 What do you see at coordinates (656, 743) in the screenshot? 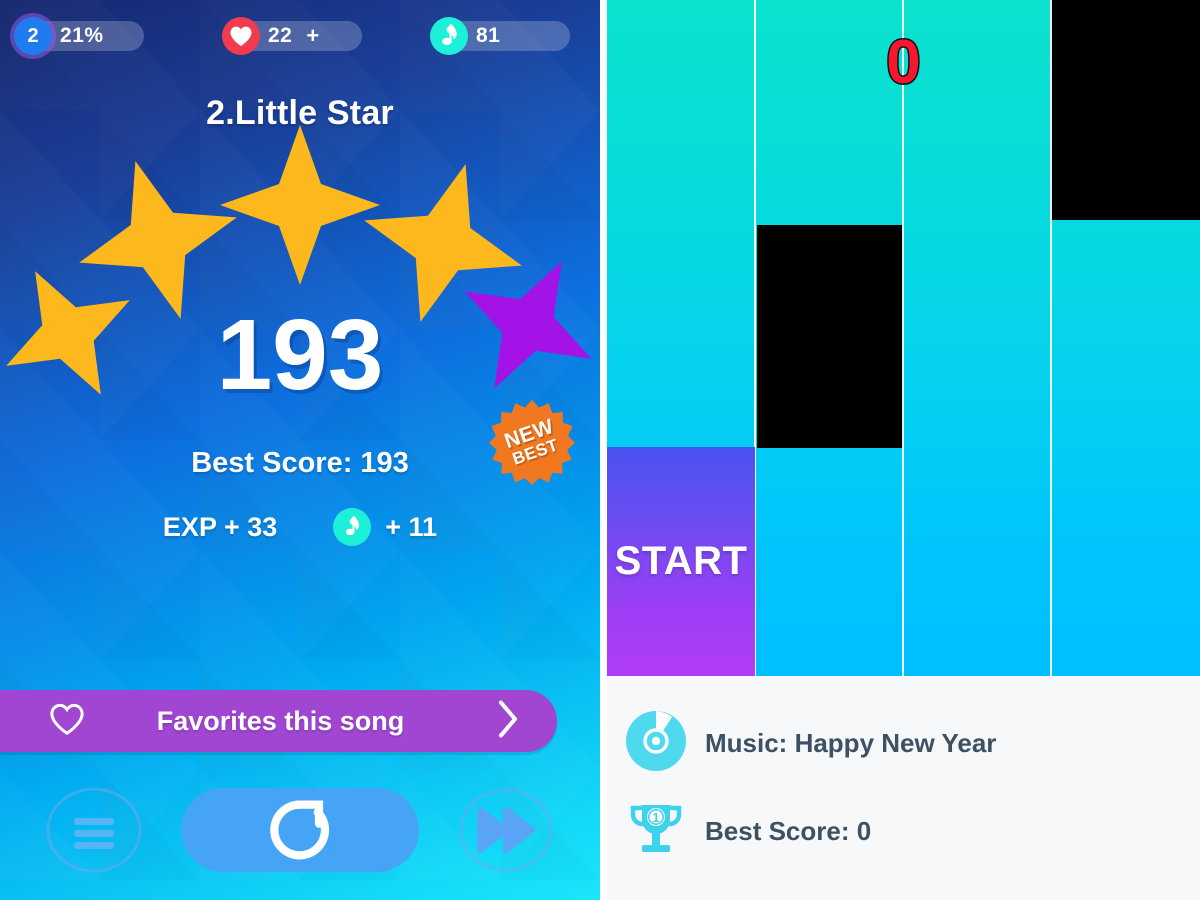
I see `vinyl-record-icon` at bounding box center [656, 743].